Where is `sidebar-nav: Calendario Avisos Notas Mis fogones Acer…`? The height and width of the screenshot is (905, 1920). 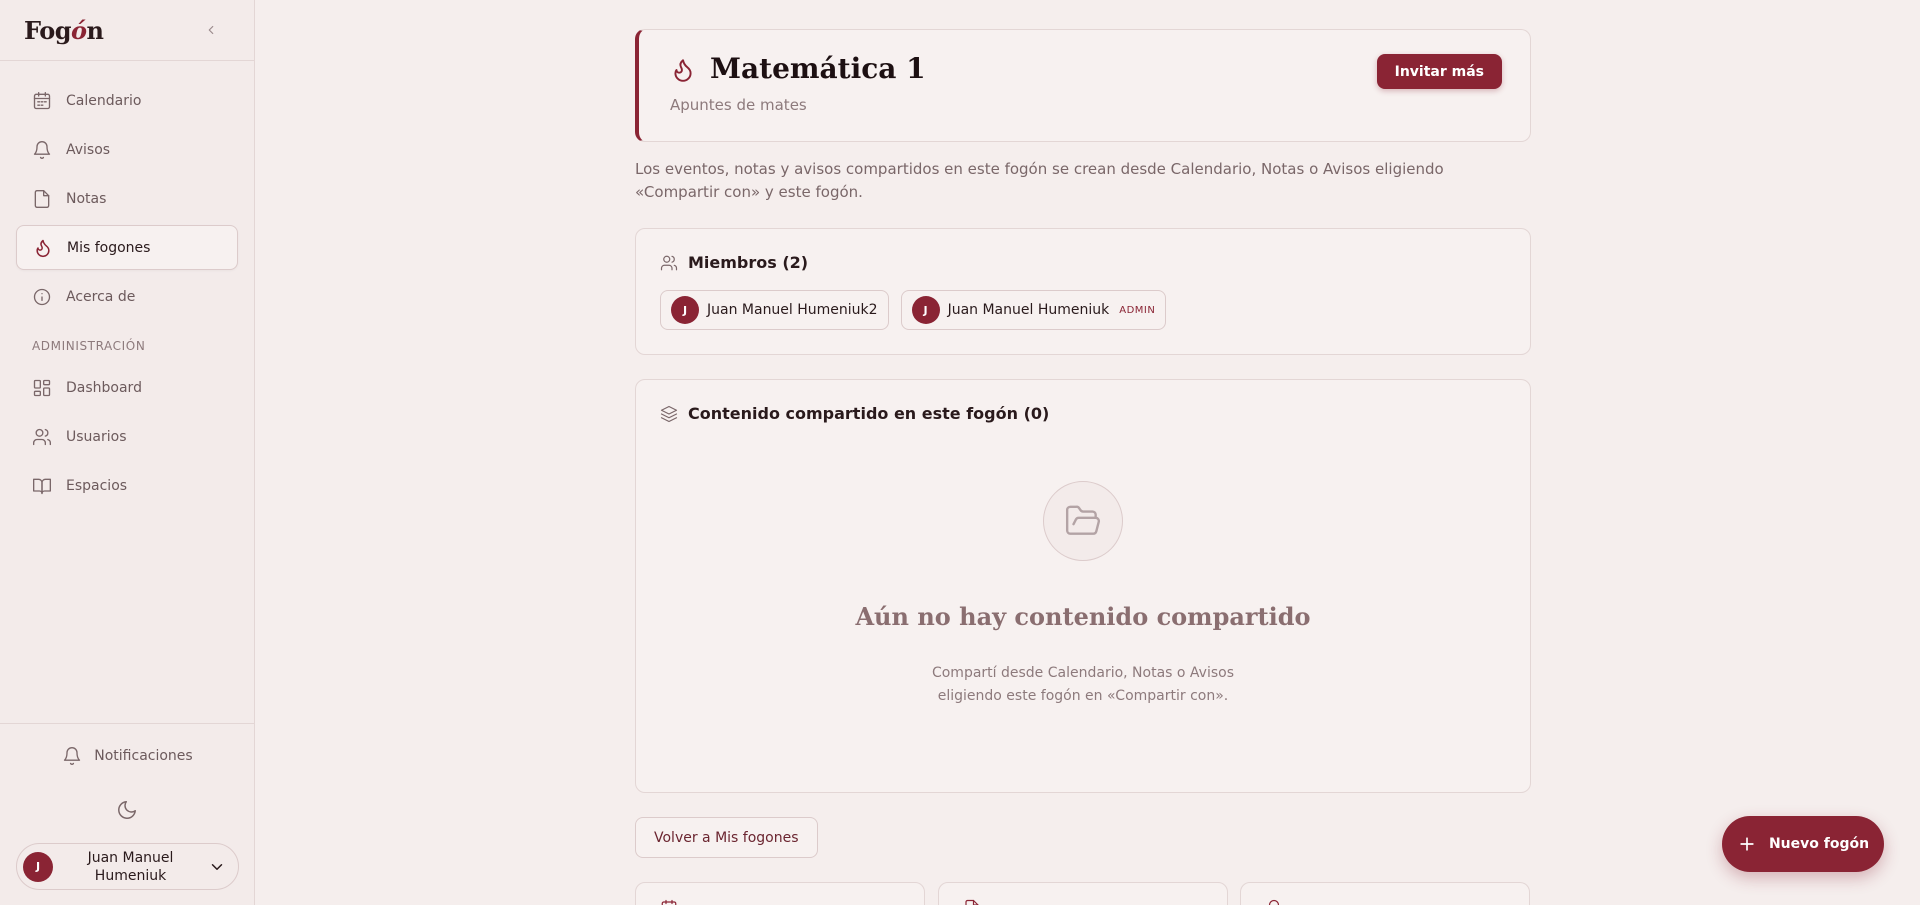
sidebar-nav: Calendario Avisos Notas Mis fogones Acer… is located at coordinates (127, 284).